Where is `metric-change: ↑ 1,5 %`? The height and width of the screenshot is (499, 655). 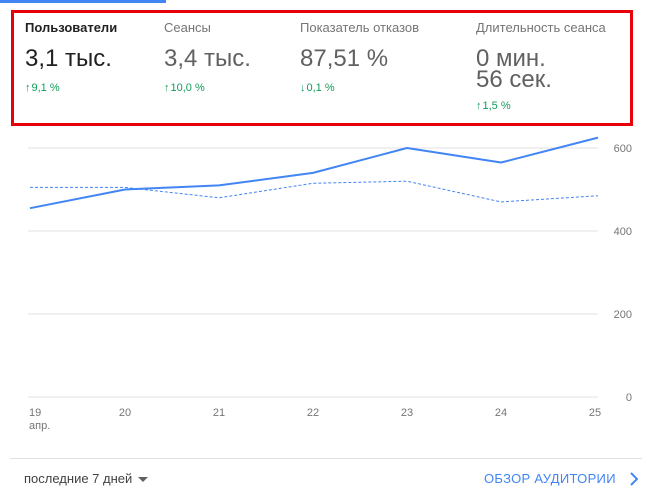
metric-change: ↑ 1,5 % is located at coordinates (493, 106).